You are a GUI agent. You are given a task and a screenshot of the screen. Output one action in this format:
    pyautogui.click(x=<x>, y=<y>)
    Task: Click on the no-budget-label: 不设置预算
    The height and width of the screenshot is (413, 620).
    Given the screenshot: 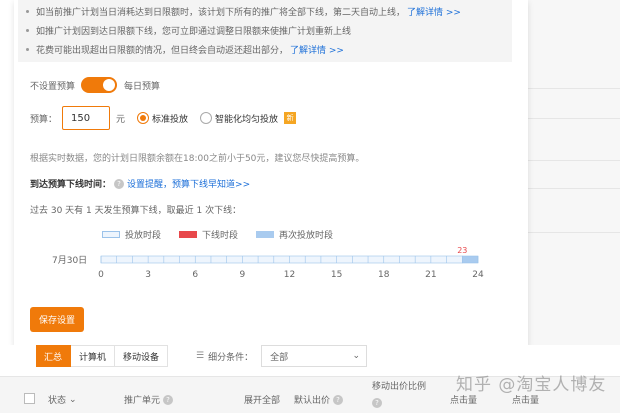 What is the action you would take?
    pyautogui.click(x=53, y=86)
    